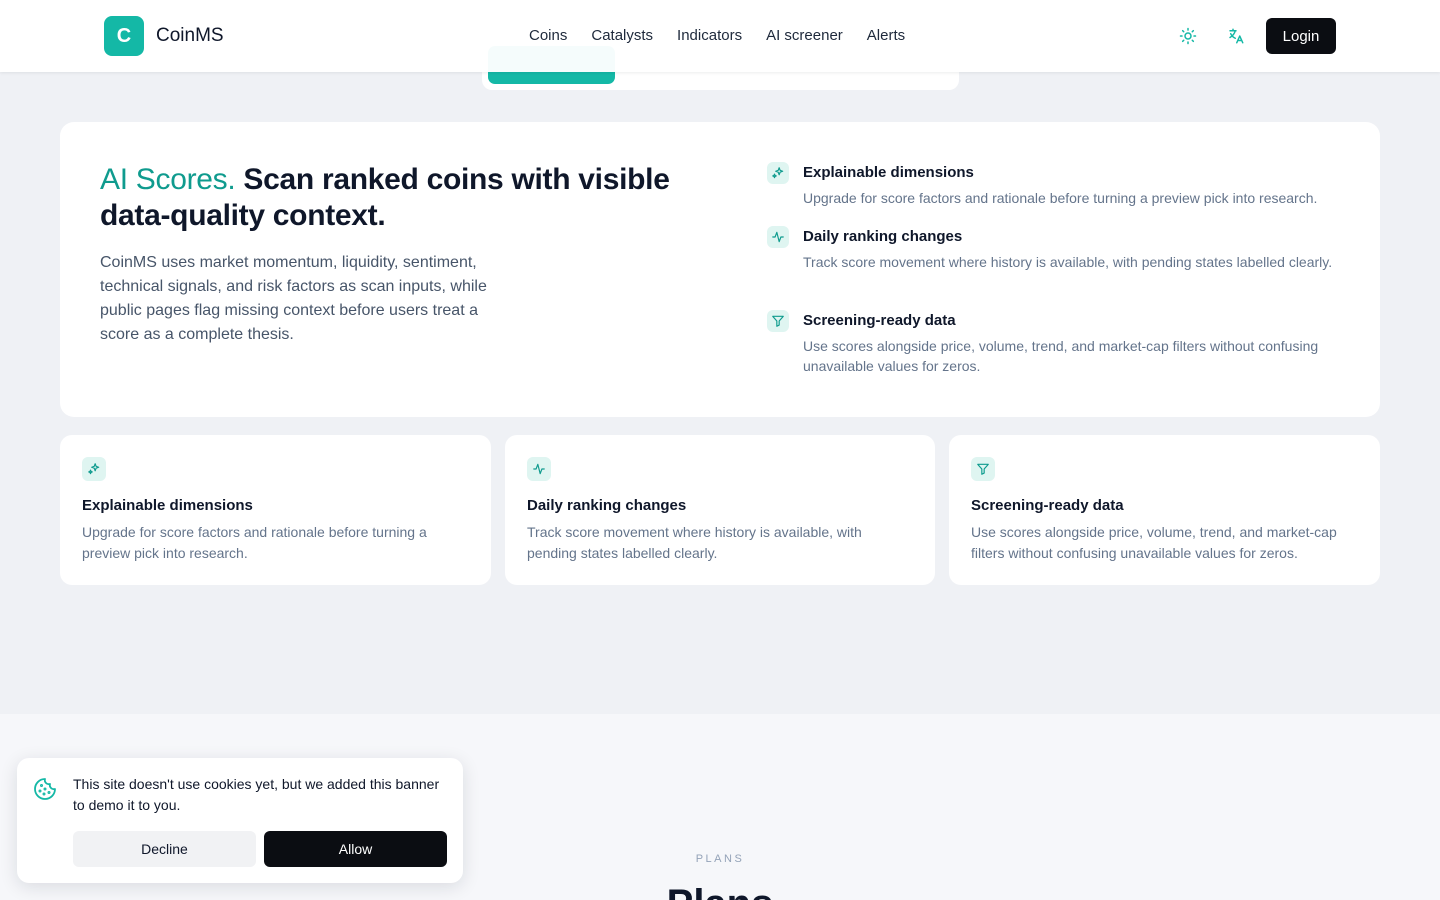  What do you see at coordinates (167, 505) in the screenshot?
I see `card-title: Explainable dimensions` at bounding box center [167, 505].